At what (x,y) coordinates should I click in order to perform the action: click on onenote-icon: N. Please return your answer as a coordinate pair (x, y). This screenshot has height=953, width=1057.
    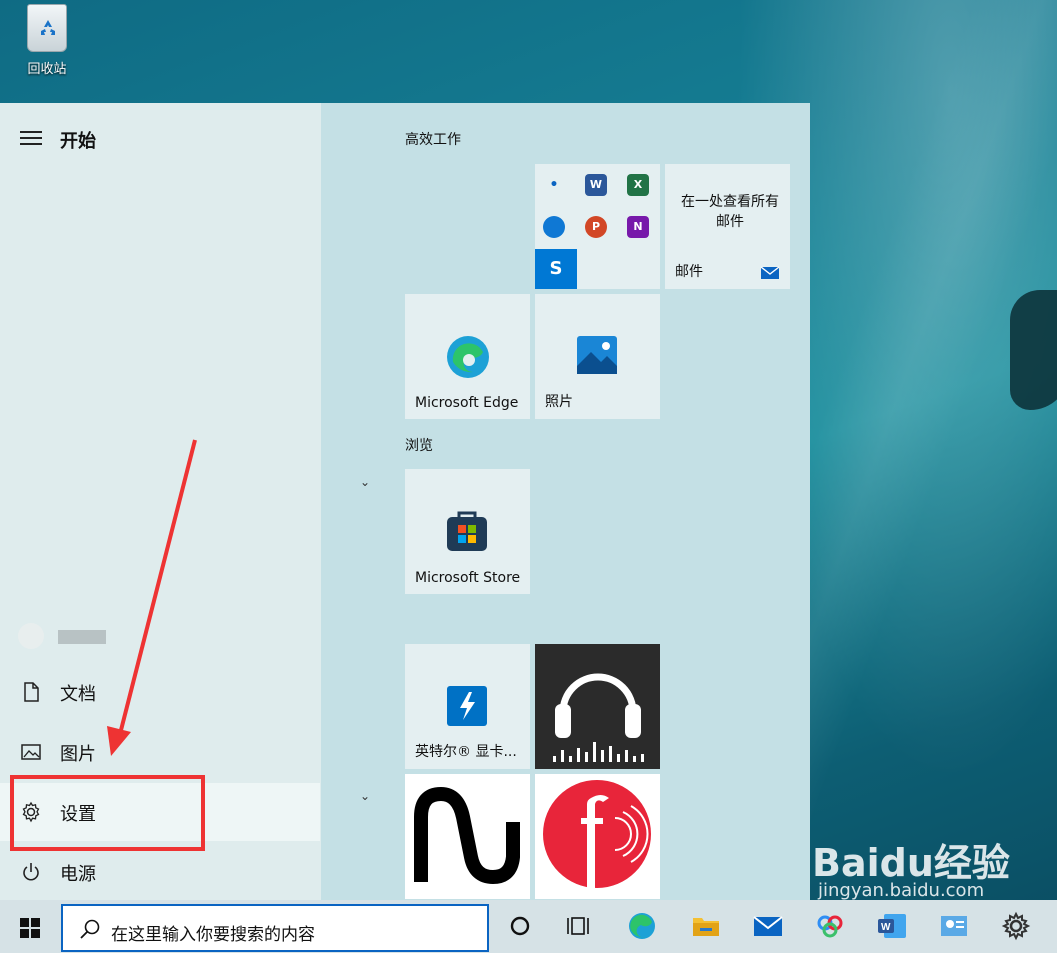
    Looking at the image, I should click on (638, 227).